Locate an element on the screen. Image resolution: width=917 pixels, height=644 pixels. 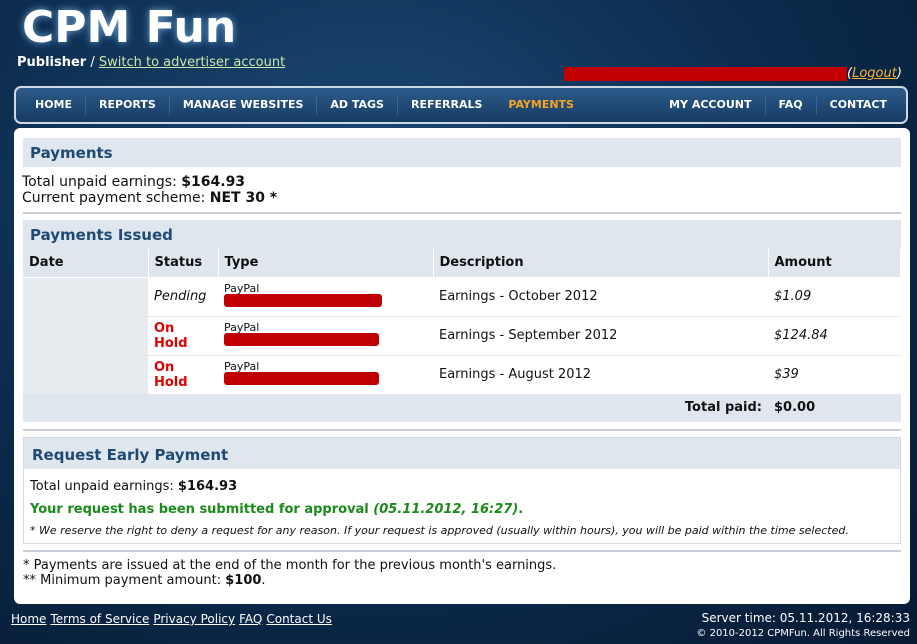
copyright: © 2010-2012 CPMFun. All Rights Reserved is located at coordinates (803, 633).